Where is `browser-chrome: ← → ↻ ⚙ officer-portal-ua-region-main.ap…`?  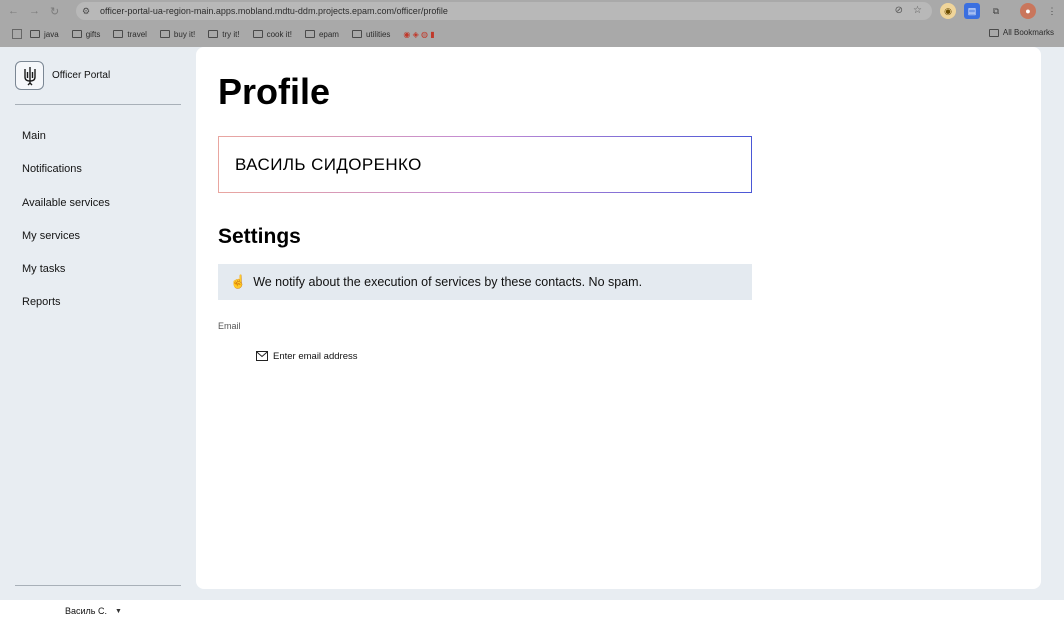 browser-chrome: ← → ↻ ⚙ officer-portal-ua-region-main.ap… is located at coordinates (532, 23).